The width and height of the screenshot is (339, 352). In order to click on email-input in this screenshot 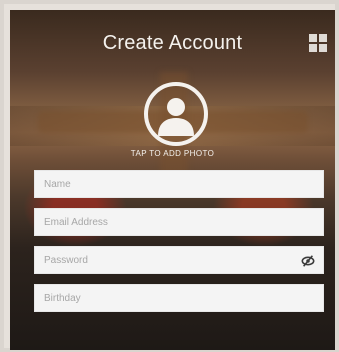, I will do `click(185, 222)`.